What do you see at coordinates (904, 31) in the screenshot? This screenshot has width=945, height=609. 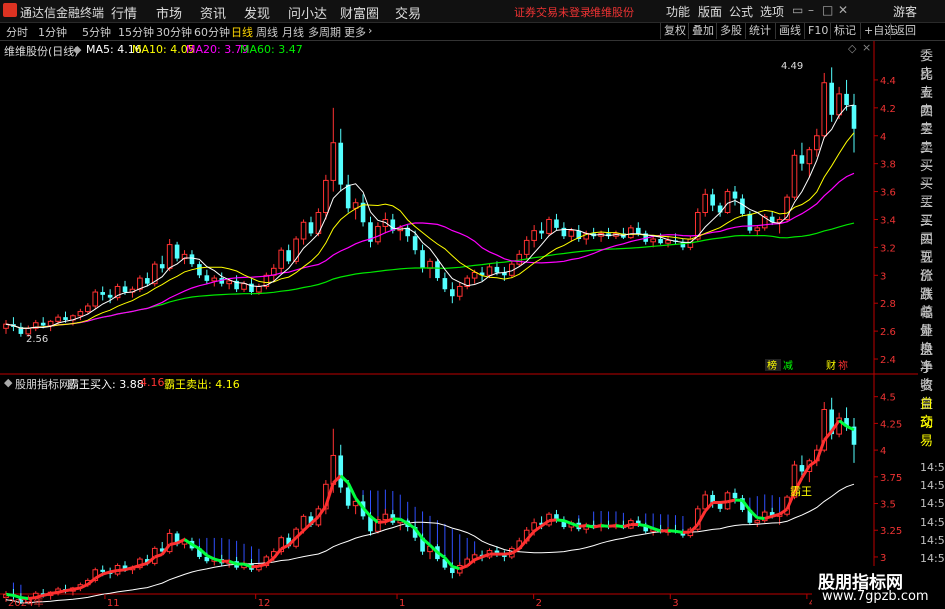 I see `btn-back: 返回` at bounding box center [904, 31].